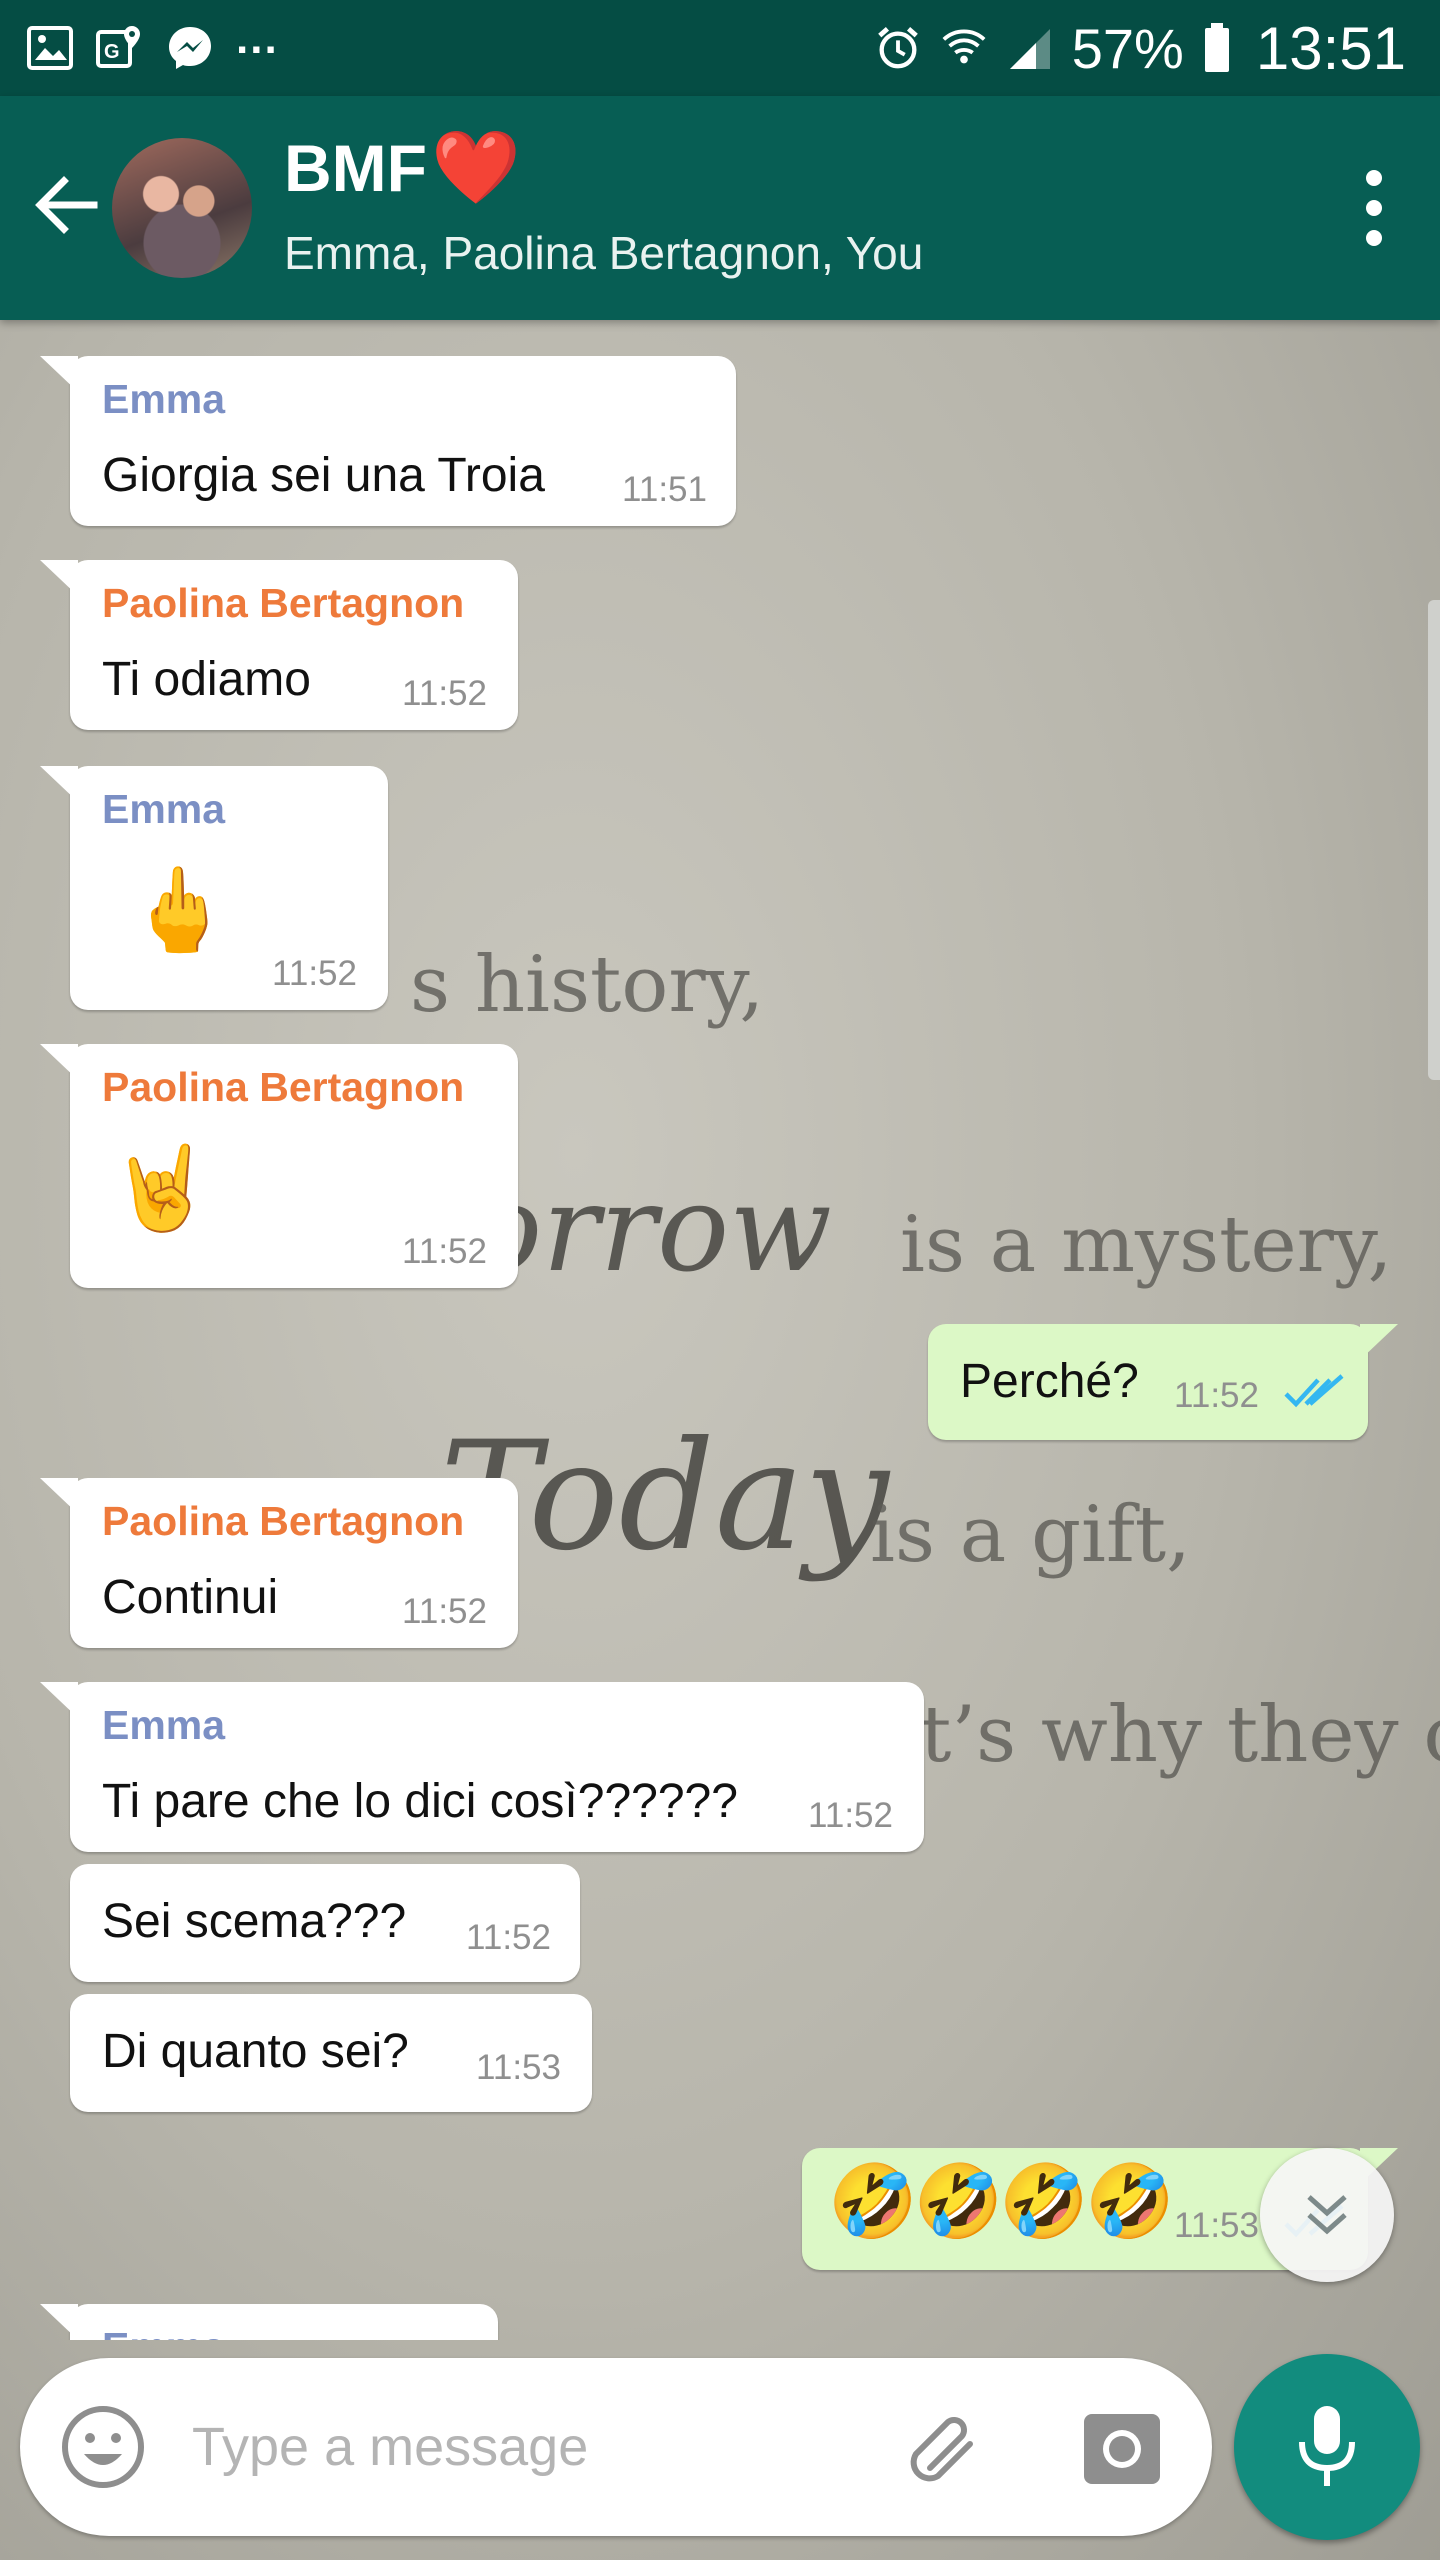  Describe the element at coordinates (50, 48) in the screenshot. I see `gallery-icon` at that location.